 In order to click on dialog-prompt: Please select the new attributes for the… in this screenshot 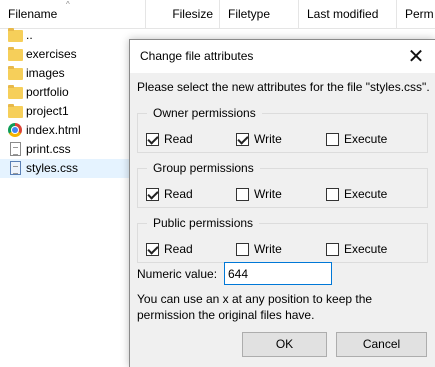, I will do `click(283, 87)`.